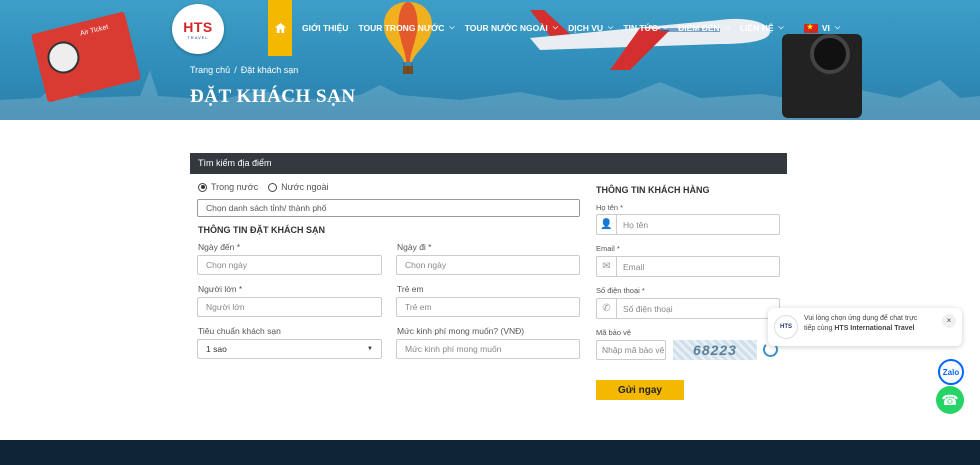 This screenshot has width=980, height=465. What do you see at coordinates (786, 327) in the screenshot?
I see `hts-avatar: HTS` at bounding box center [786, 327].